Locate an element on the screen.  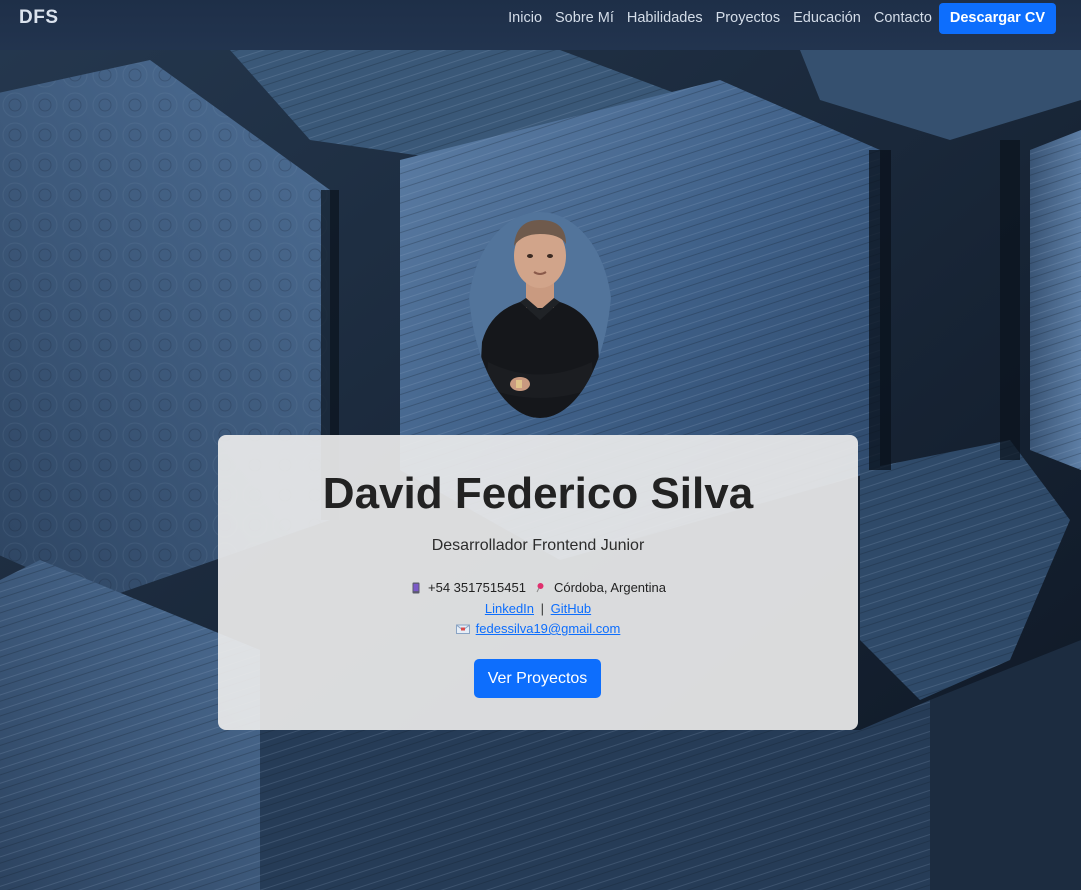
social-links: LinkedIn | GitHub is located at coordinates (538, 608).